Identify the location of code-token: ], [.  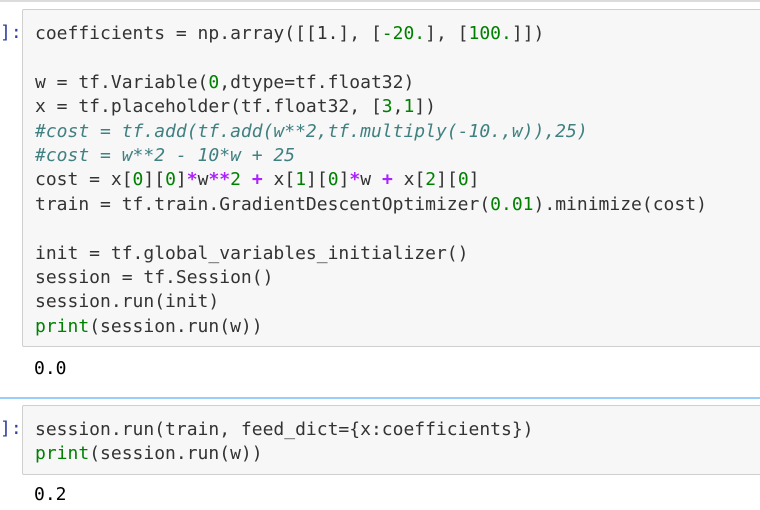
(447, 33).